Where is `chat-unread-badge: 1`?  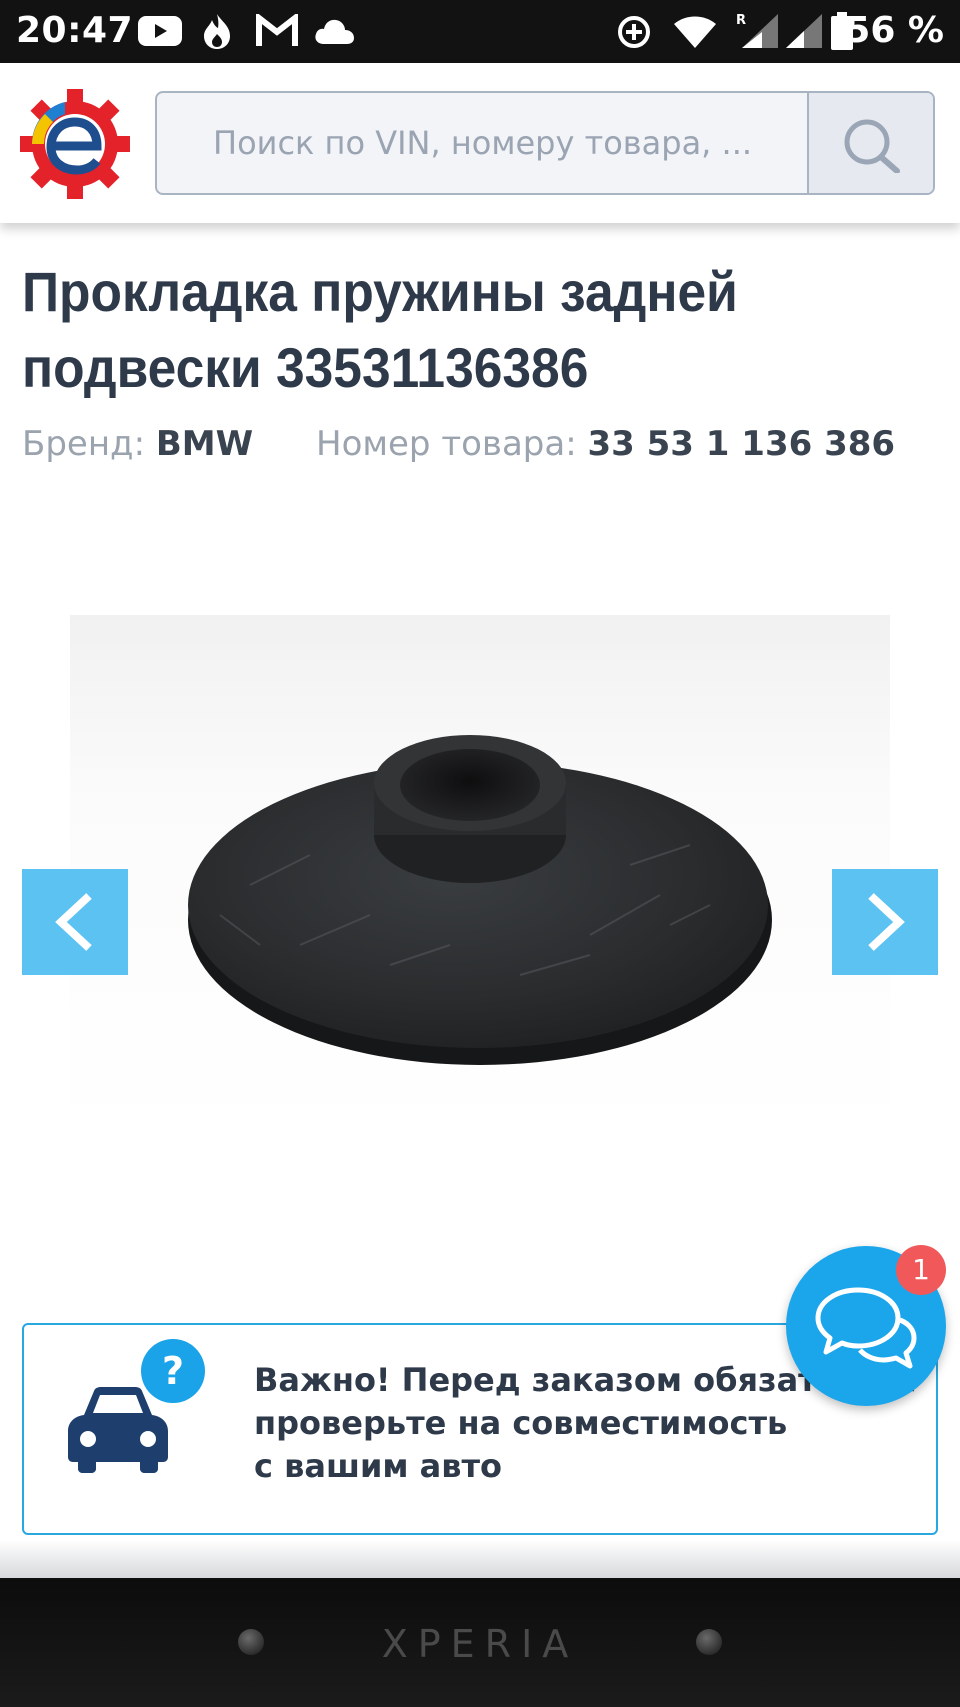
chat-unread-badge: 1 is located at coordinates (921, 1270).